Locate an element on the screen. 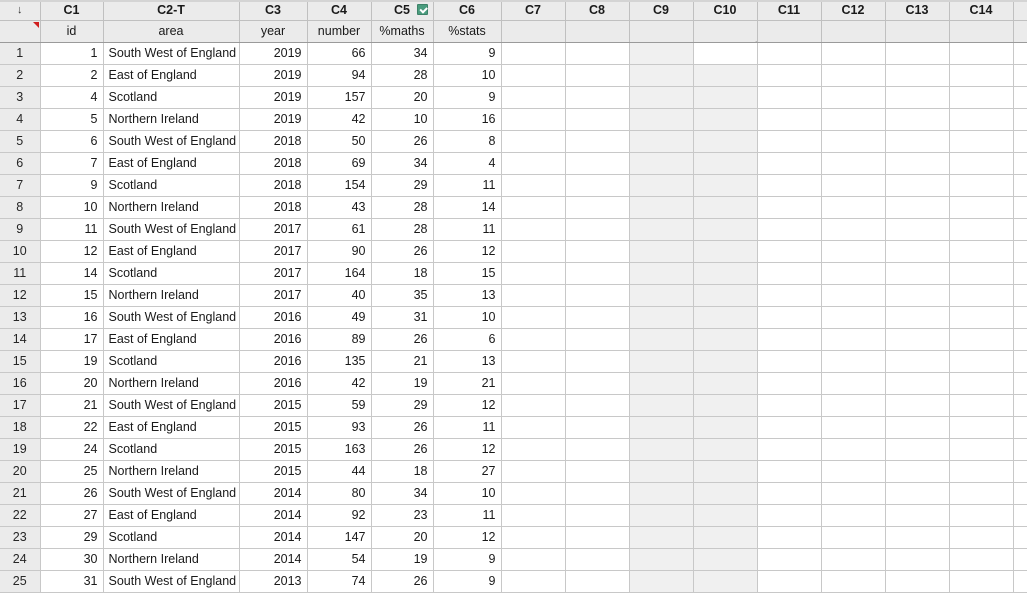  cell-c9-r16 is located at coordinates (661, 383).